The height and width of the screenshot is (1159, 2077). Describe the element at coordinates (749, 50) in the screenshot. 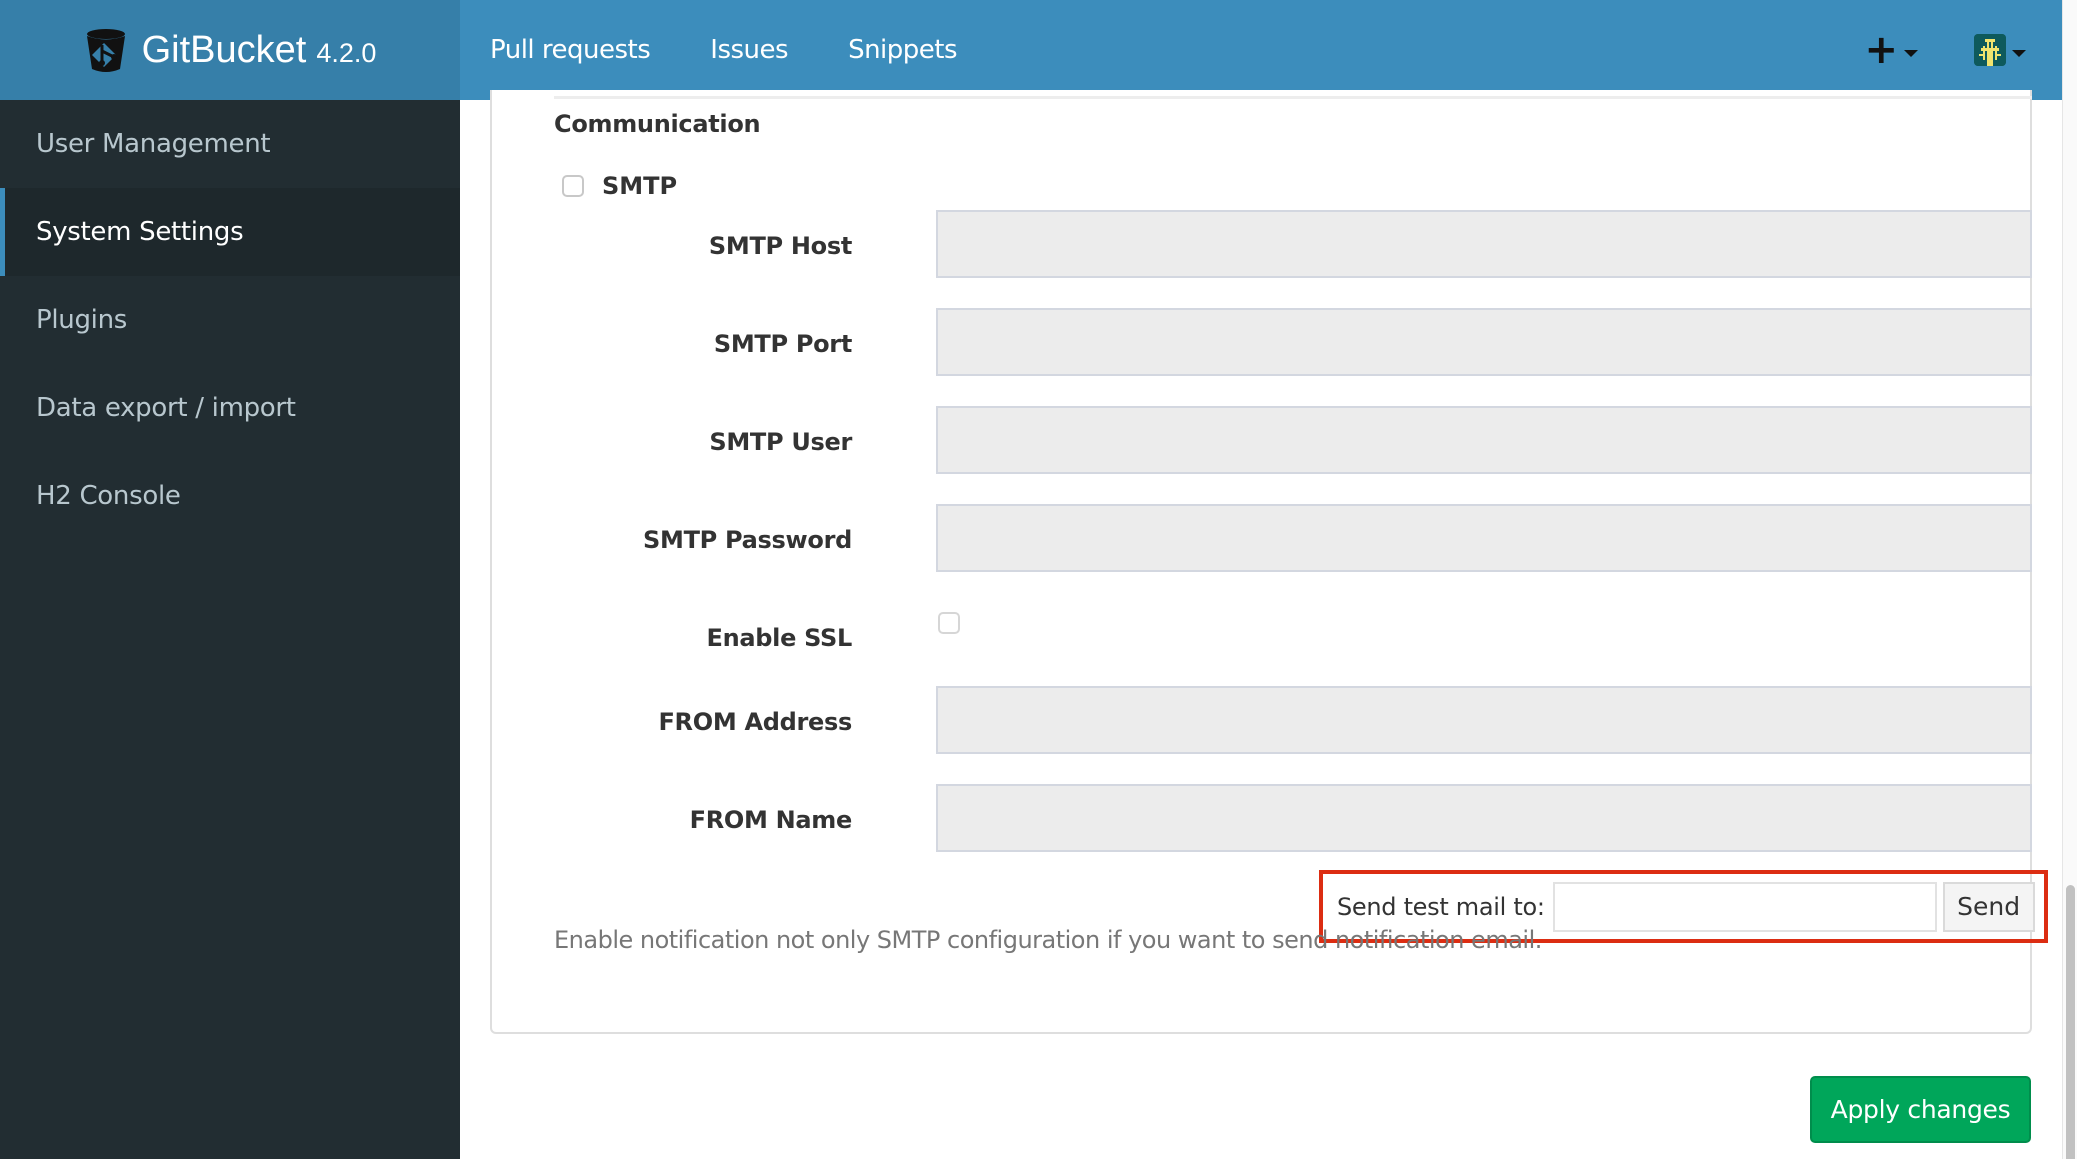

I see `nav-issues: Issues` at that location.